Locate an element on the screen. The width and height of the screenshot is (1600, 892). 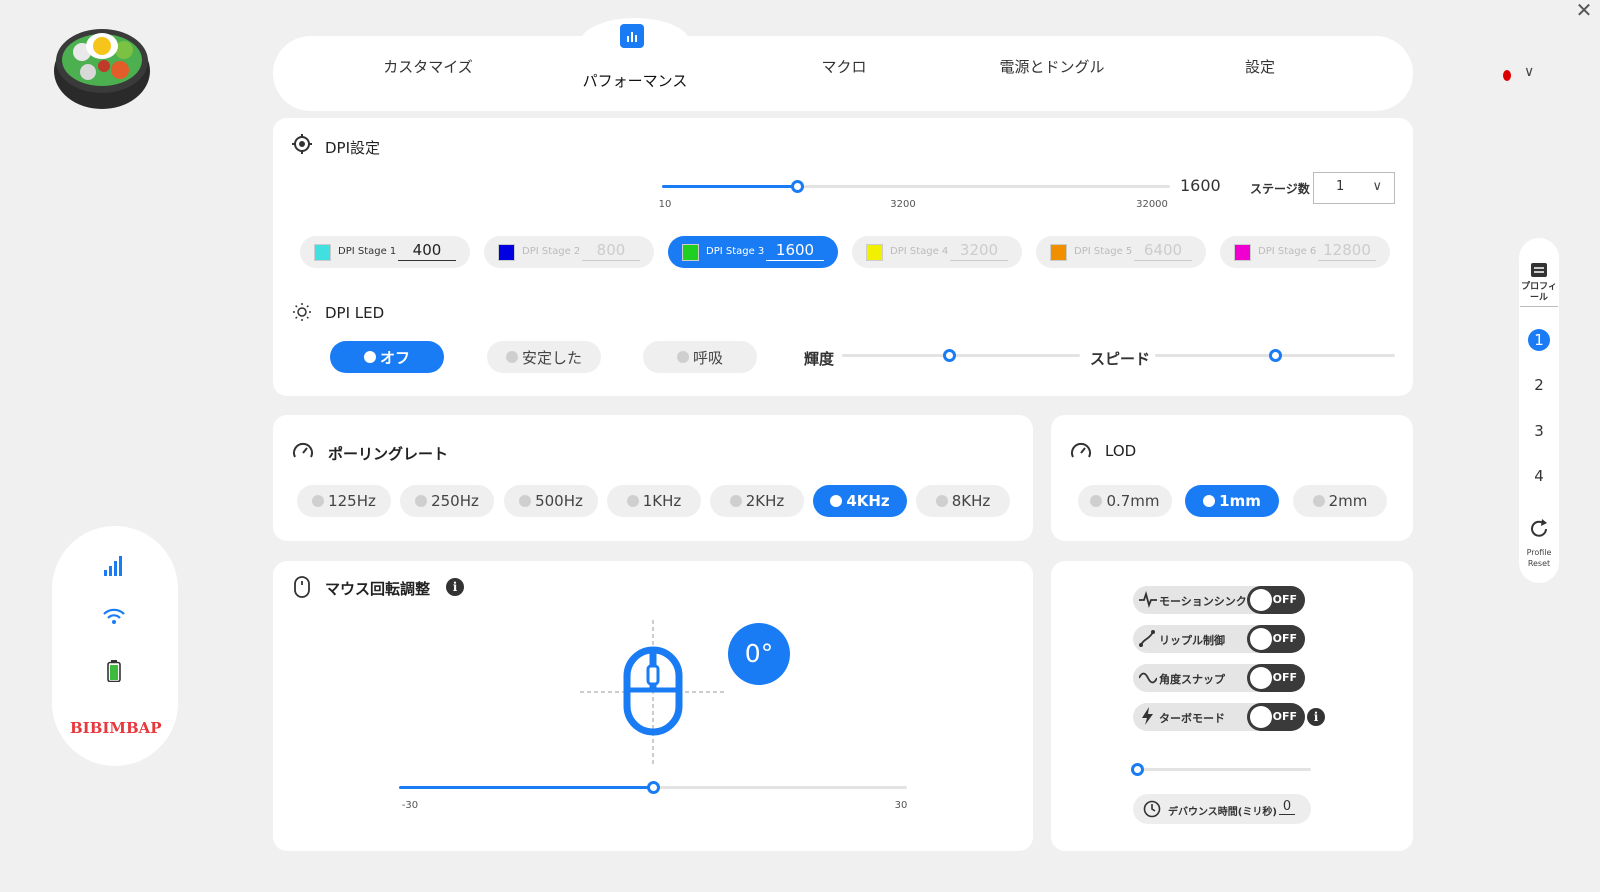
chart-icon is located at coordinates (632, 36).